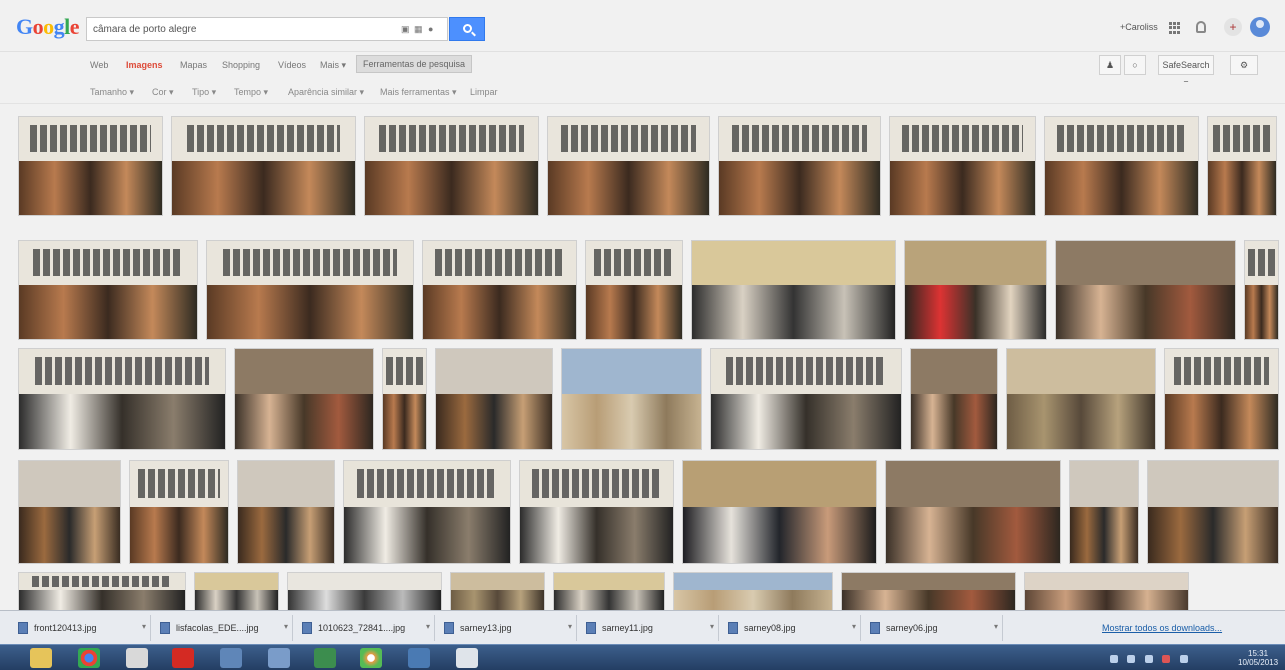  I want to click on download-item: 1010623_72841....jpg ▾, so click(369, 628).